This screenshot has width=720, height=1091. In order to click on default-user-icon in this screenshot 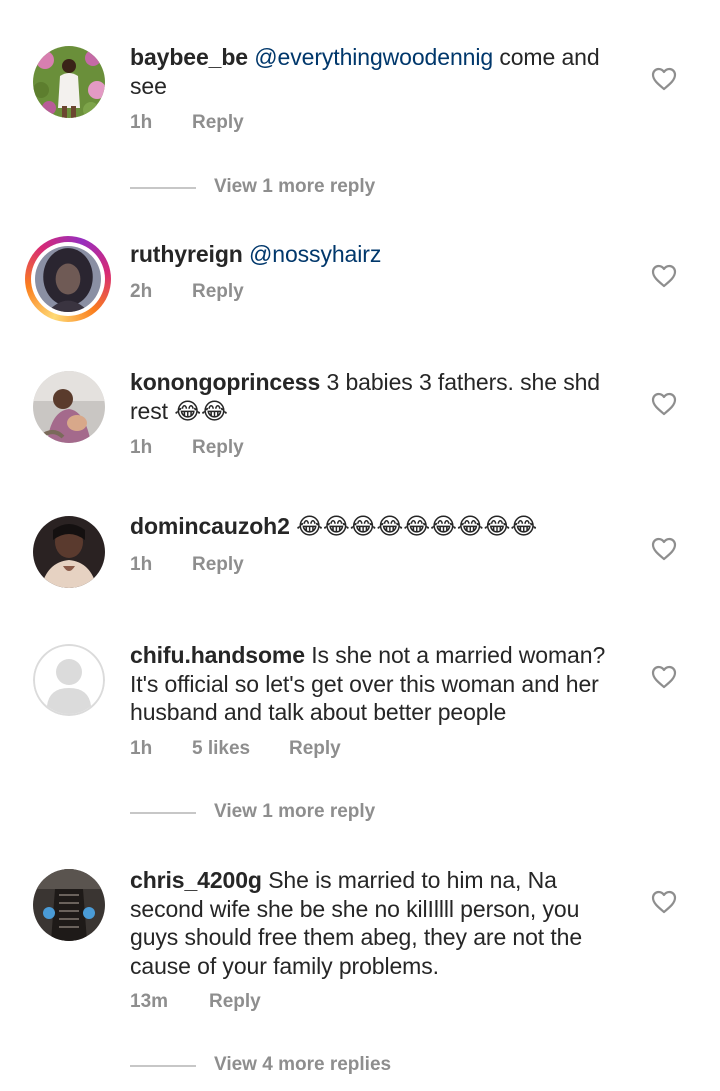, I will do `click(69, 680)`.